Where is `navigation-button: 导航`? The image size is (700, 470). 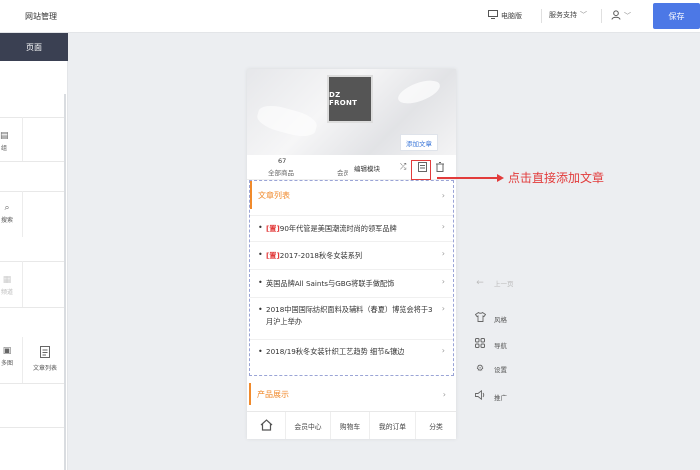
navigation-button: 导航 is located at coordinates (490, 344).